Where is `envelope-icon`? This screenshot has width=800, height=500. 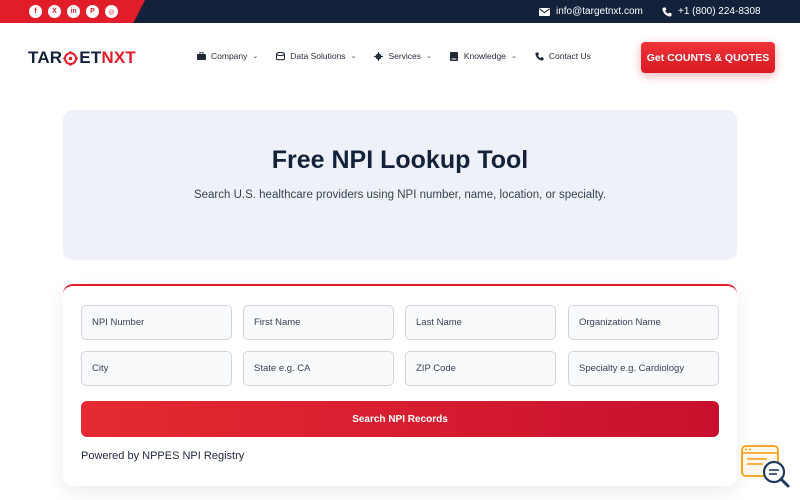 envelope-icon is located at coordinates (544, 11).